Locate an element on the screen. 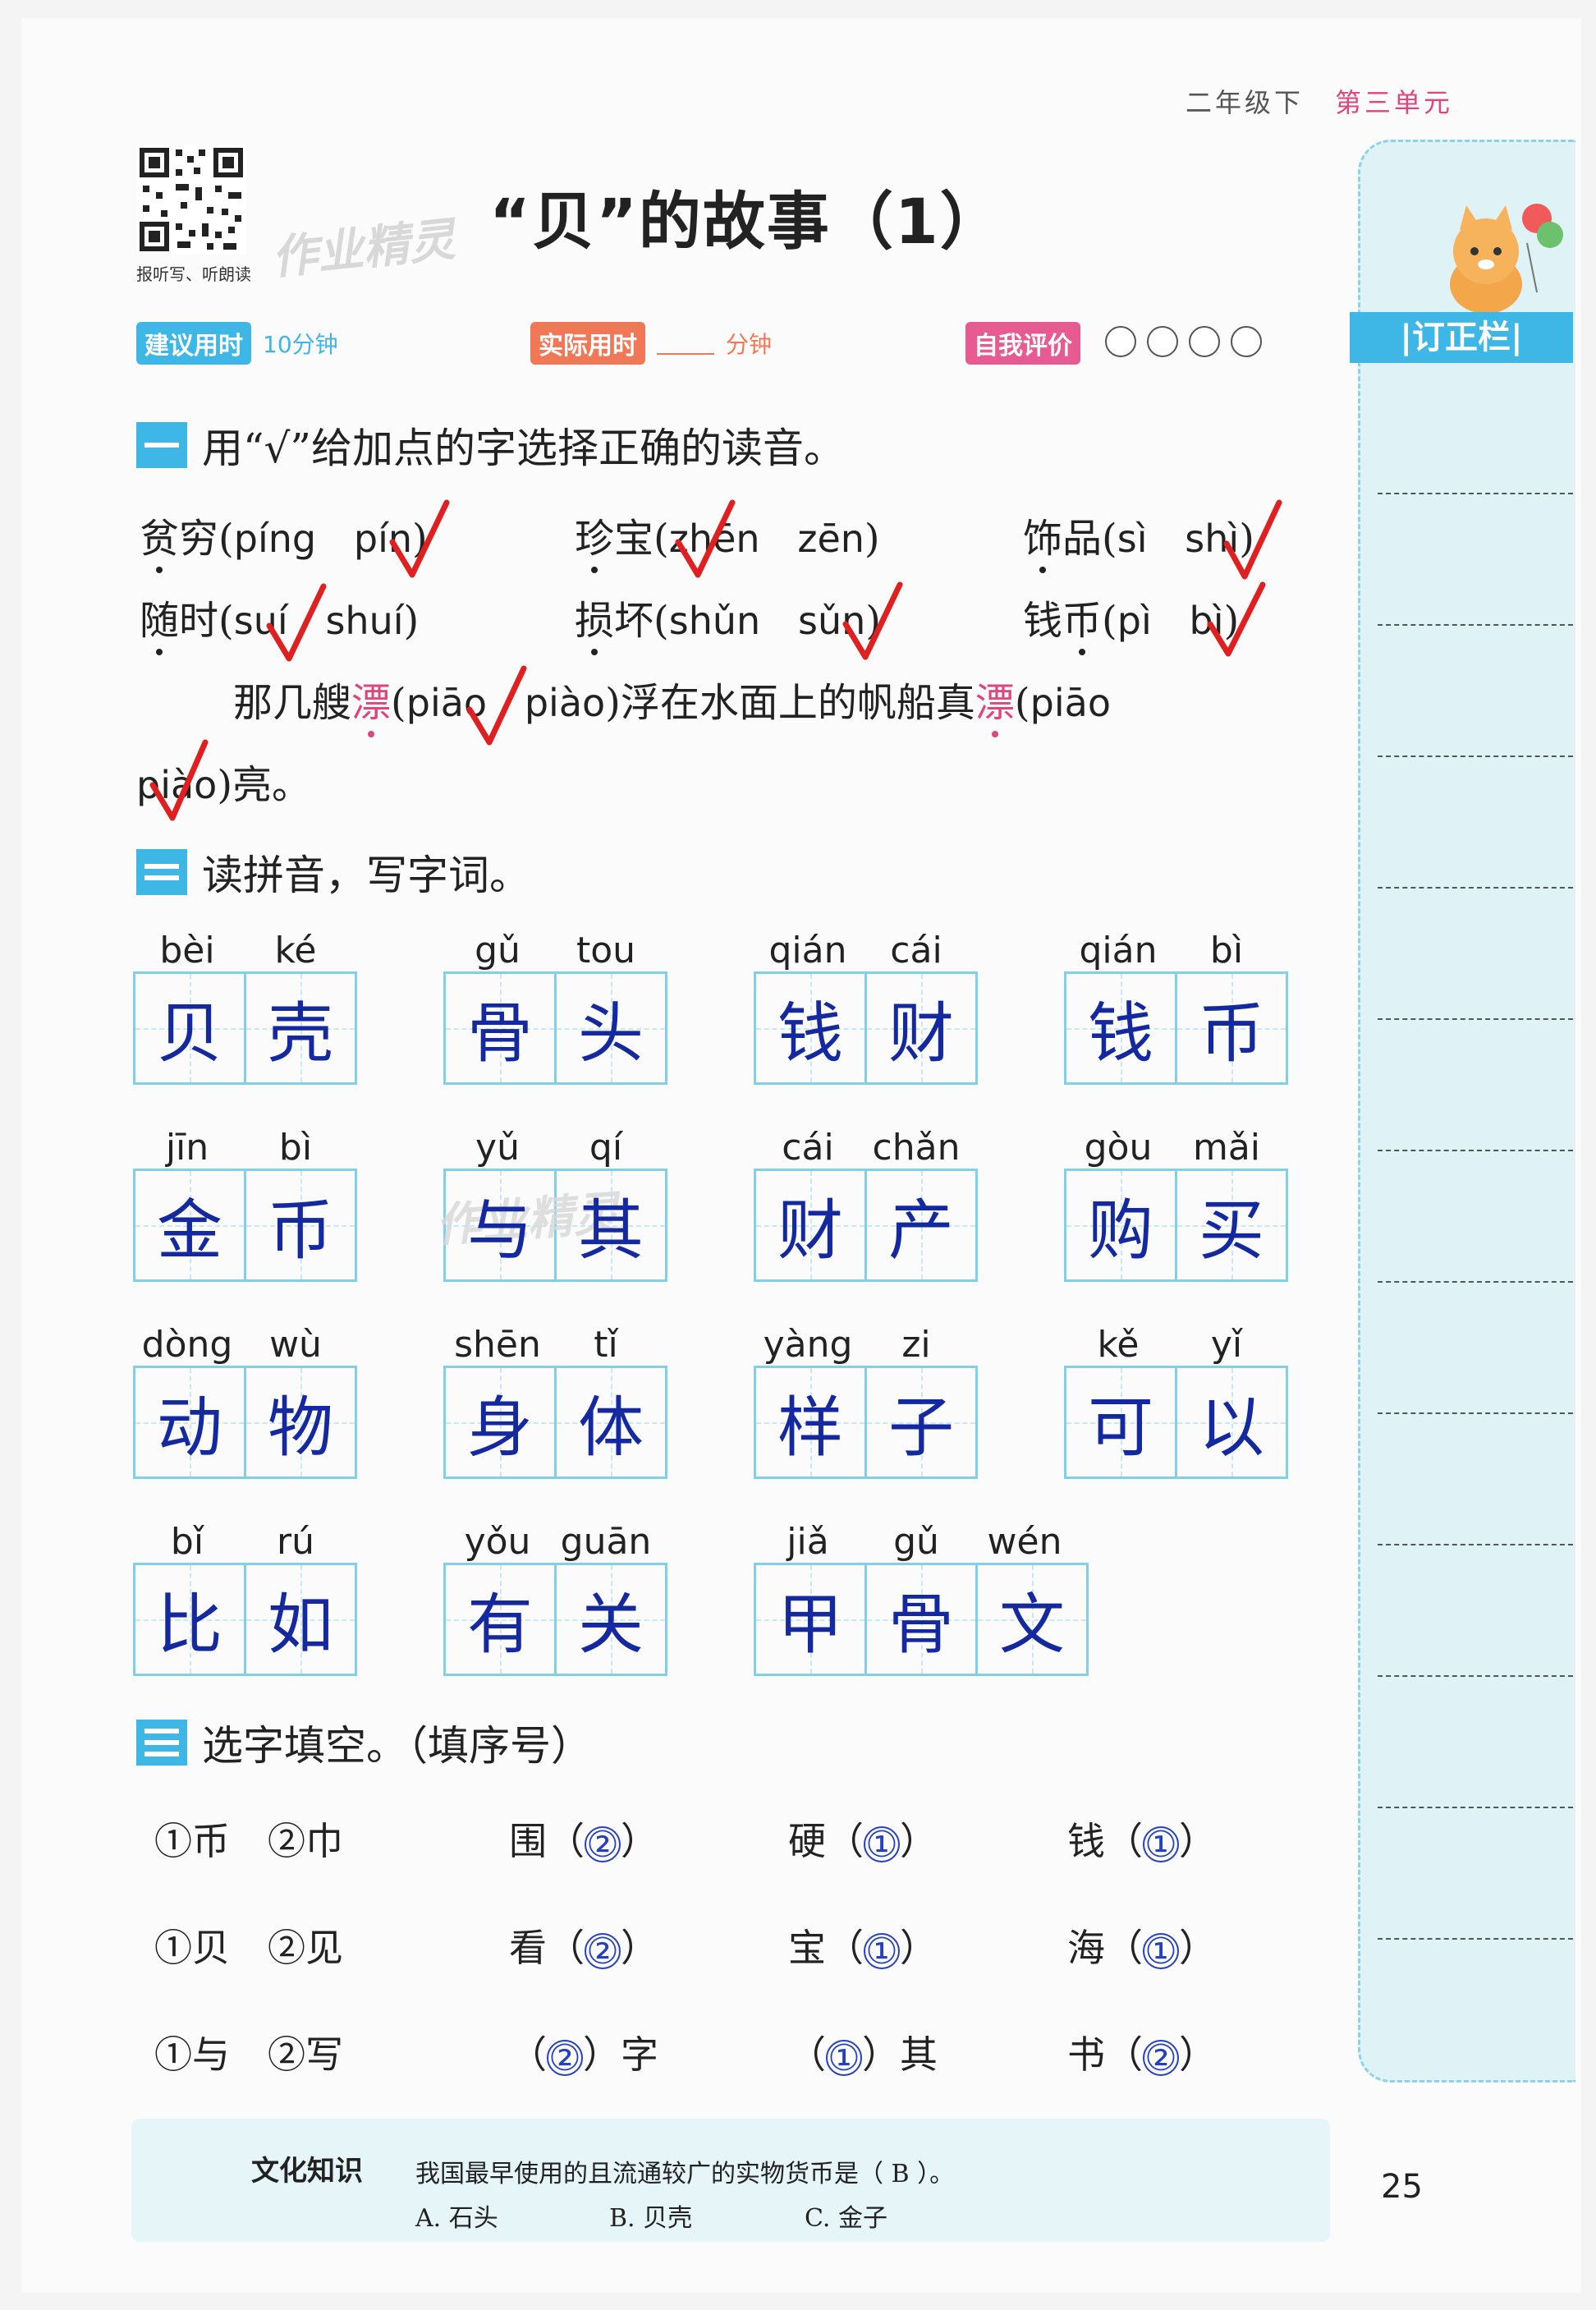  grid-cell: 买 is located at coordinates (1231, 1225).